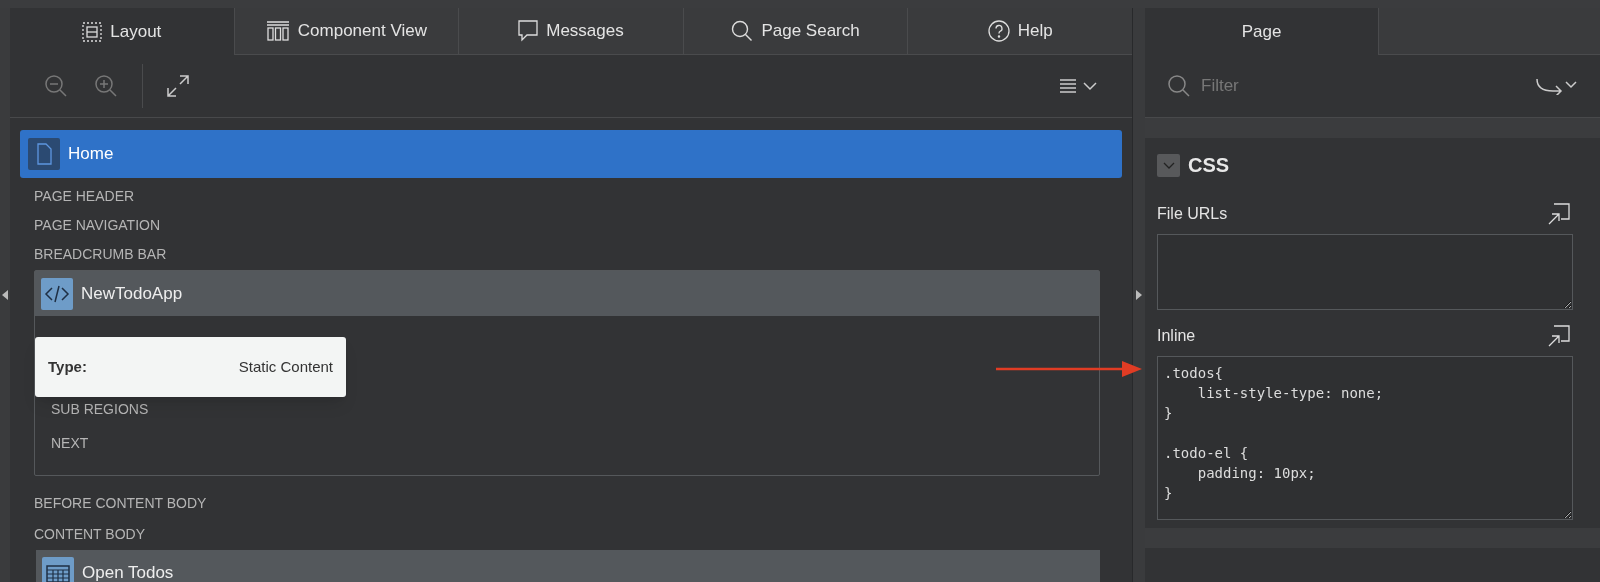 Image resolution: width=1600 pixels, height=582 pixels. What do you see at coordinates (85, 196) in the screenshot?
I see `section-label: PAGE HEADER` at bounding box center [85, 196].